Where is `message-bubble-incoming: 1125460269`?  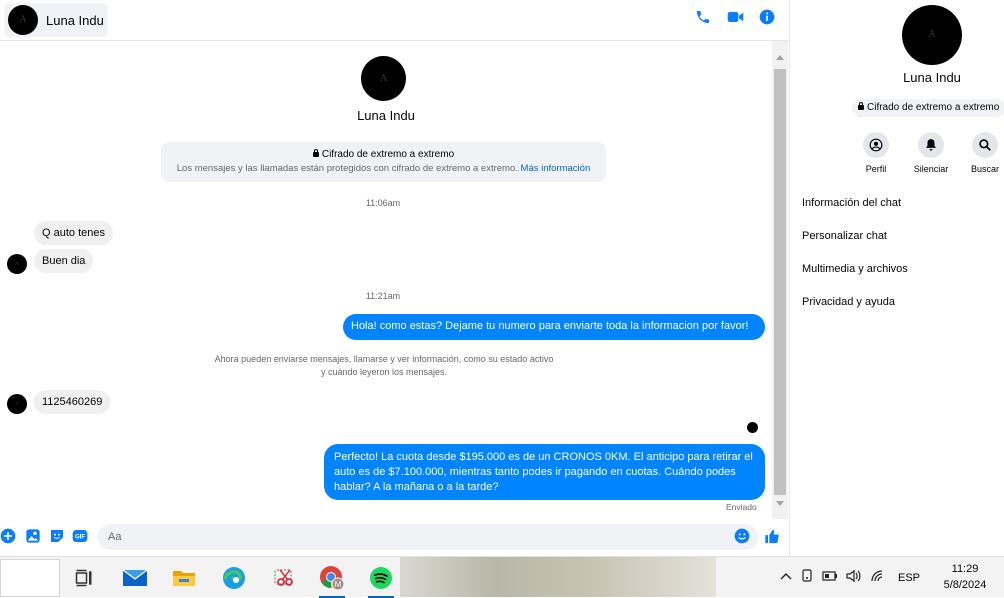 message-bubble-incoming: 1125460269 is located at coordinates (72, 402).